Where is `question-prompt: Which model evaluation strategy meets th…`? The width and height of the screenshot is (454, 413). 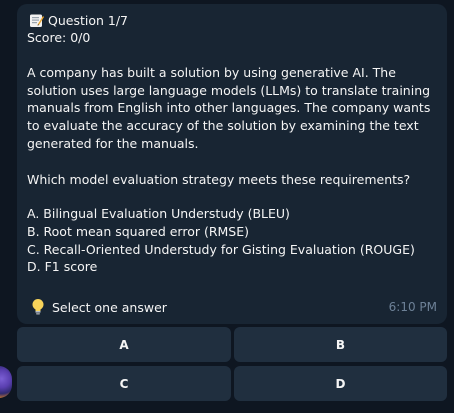 question-prompt: Which model evaluation strategy meets th… is located at coordinates (232, 180).